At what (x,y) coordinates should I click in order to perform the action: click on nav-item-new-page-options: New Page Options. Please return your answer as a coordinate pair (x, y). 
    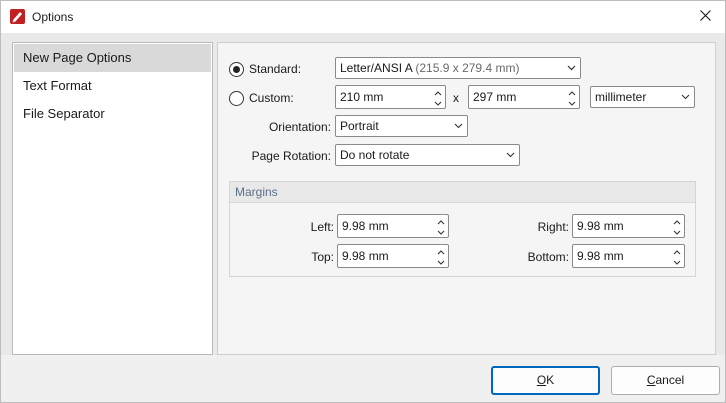
    Looking at the image, I should click on (112, 58).